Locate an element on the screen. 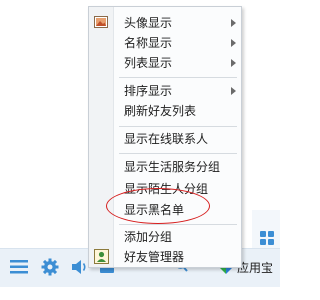 The image size is (320, 300). menu-item-name-display: 名称显示 is located at coordinates (165, 43).